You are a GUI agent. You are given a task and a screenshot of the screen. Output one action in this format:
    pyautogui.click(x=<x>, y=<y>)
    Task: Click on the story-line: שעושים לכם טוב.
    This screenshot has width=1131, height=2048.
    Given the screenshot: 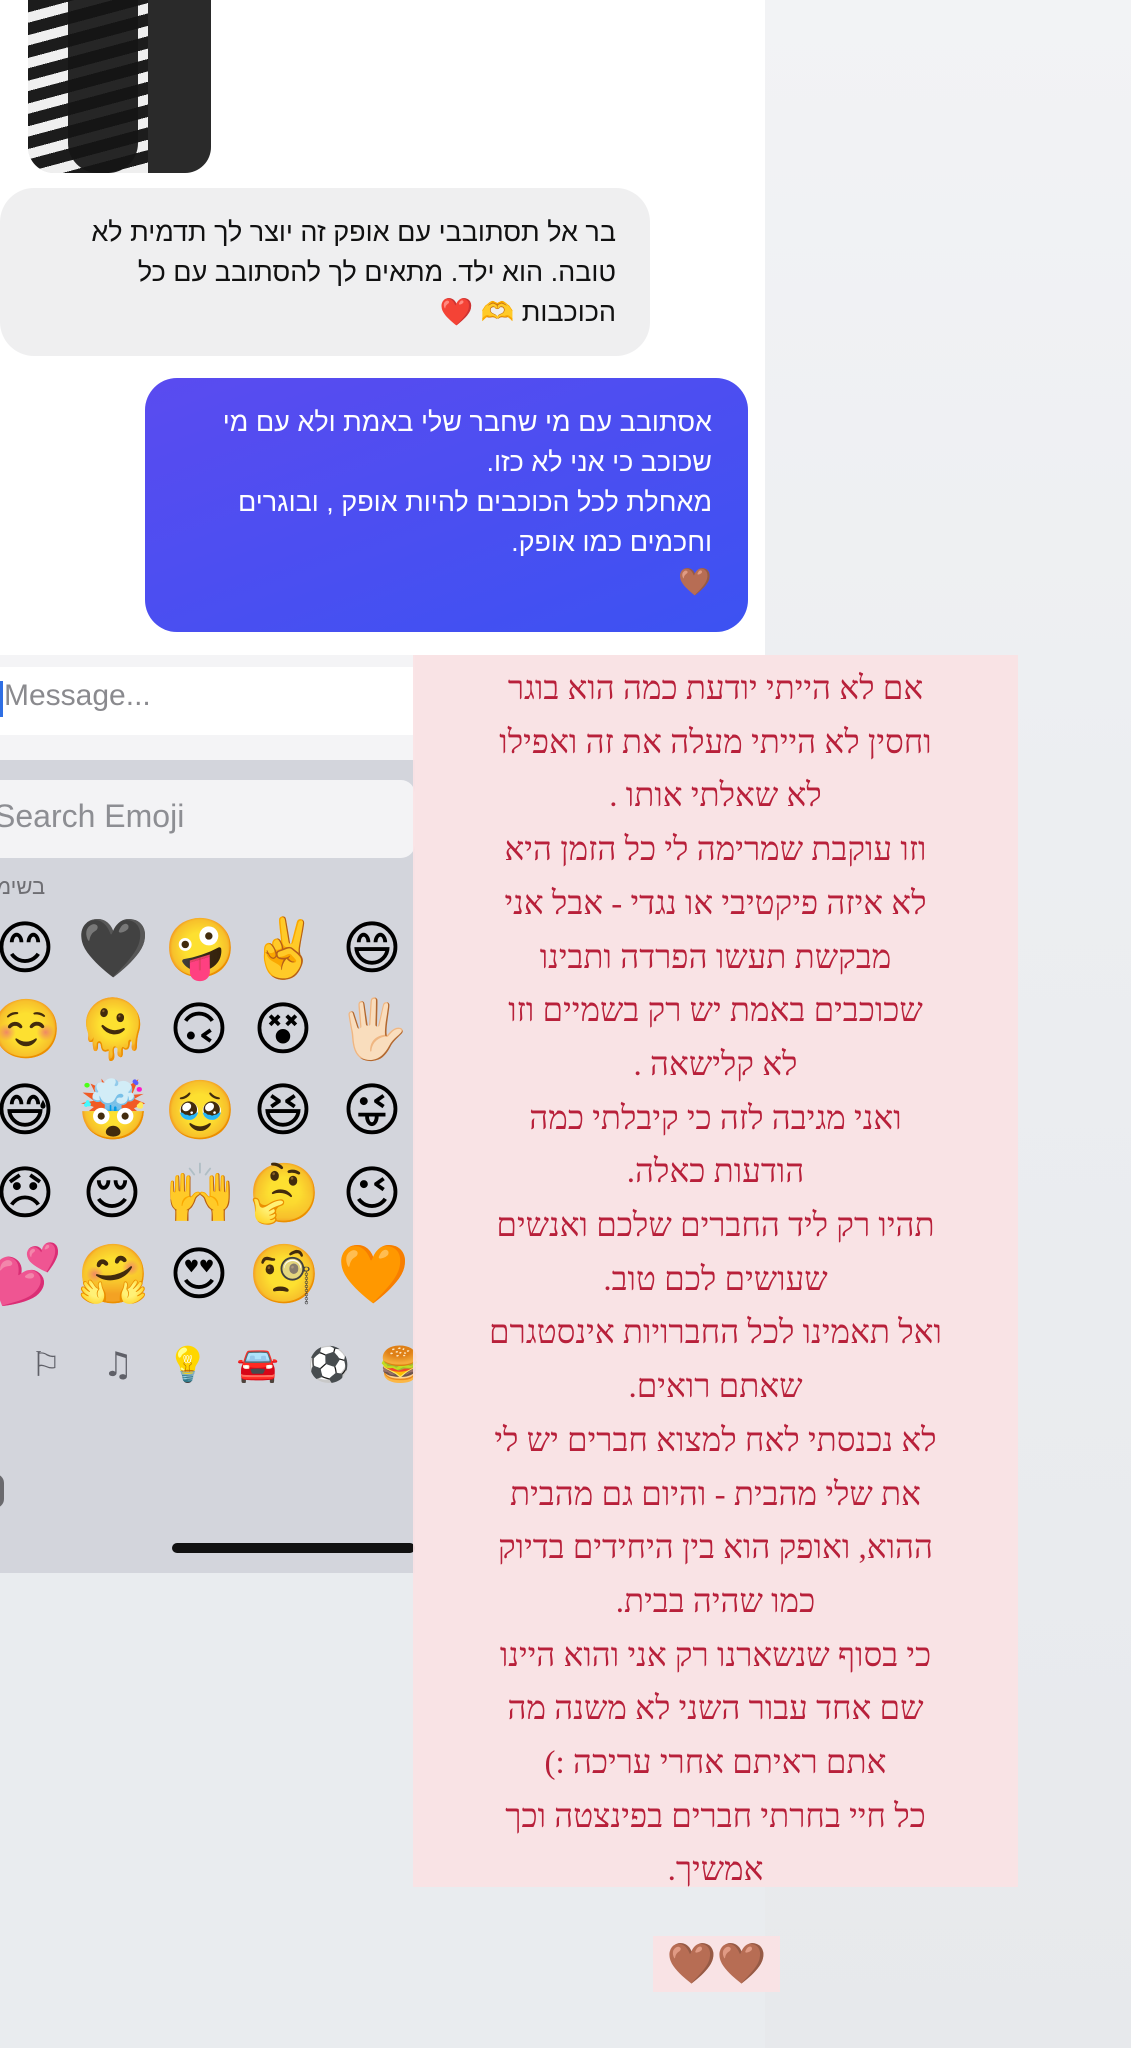 What is the action you would take?
    pyautogui.click(x=715, y=1279)
    